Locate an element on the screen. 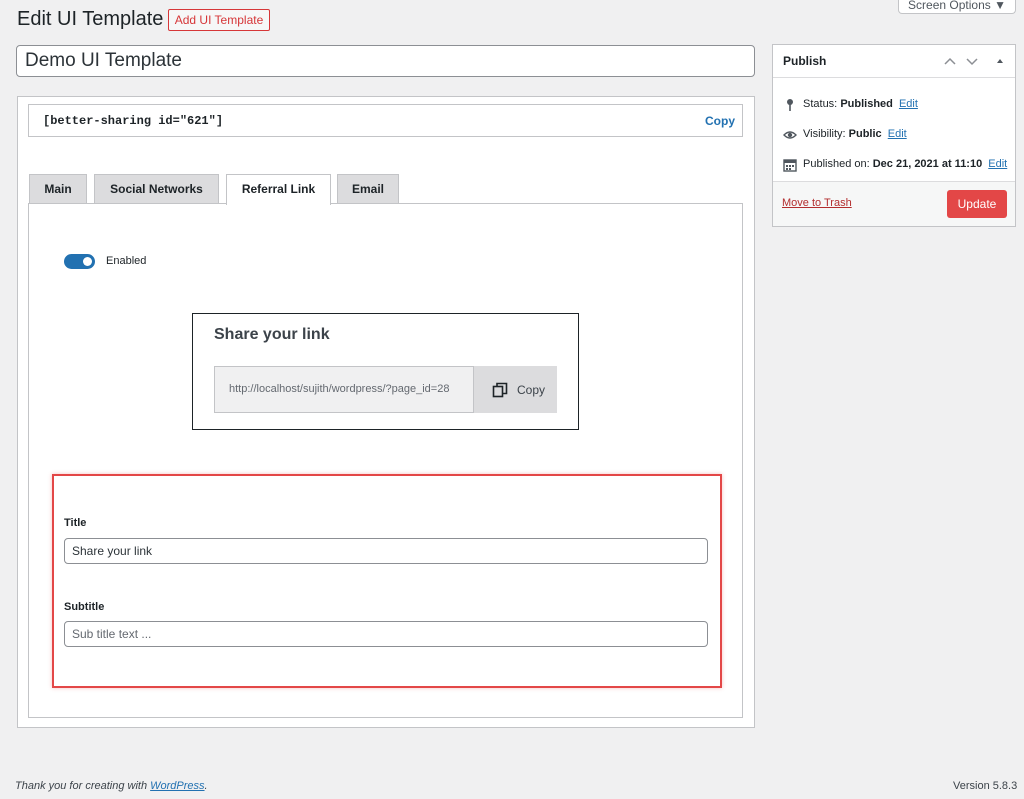  visibility-row: Visibility: Public Edit is located at coordinates (845, 134).